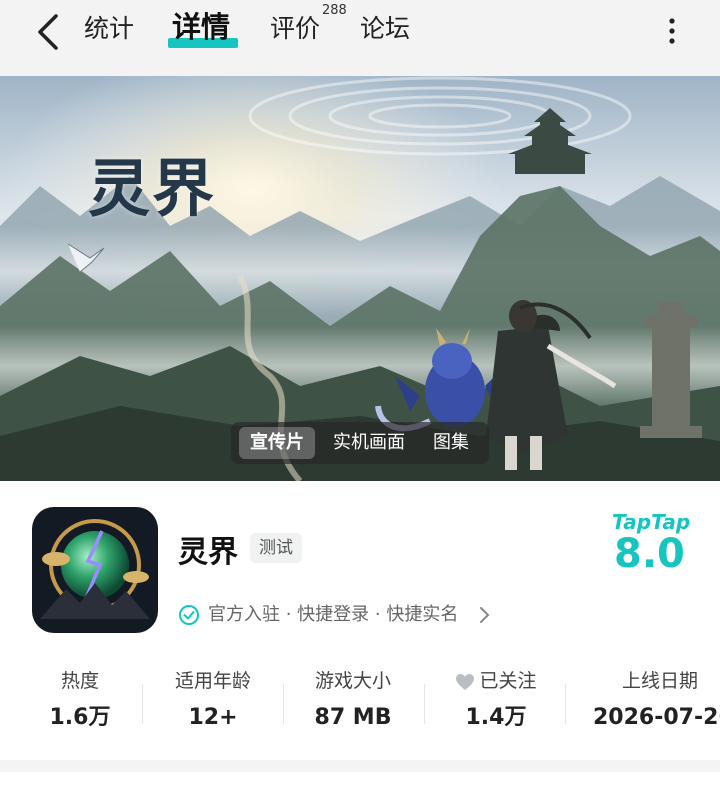 The width and height of the screenshot is (720, 795). Describe the element at coordinates (213, 717) in the screenshot. I see `stat-value: 12+` at that location.